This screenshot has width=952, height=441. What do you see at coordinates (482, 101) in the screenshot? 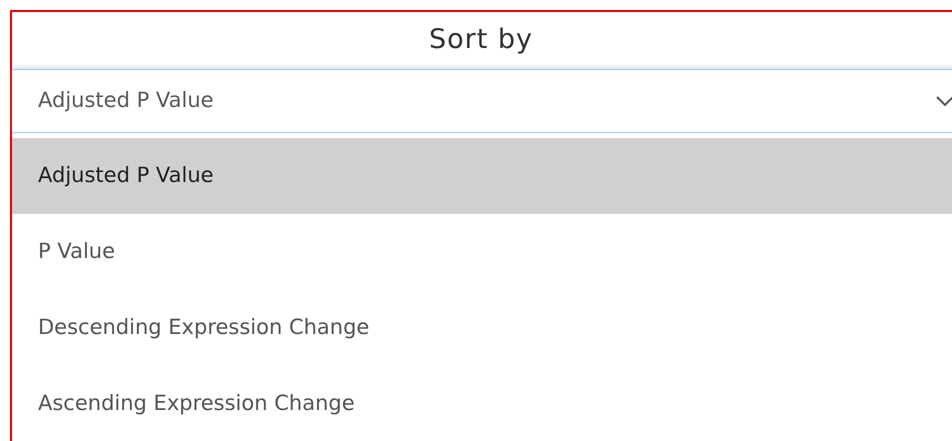
I see `sort-select: Adjusted P Value` at bounding box center [482, 101].